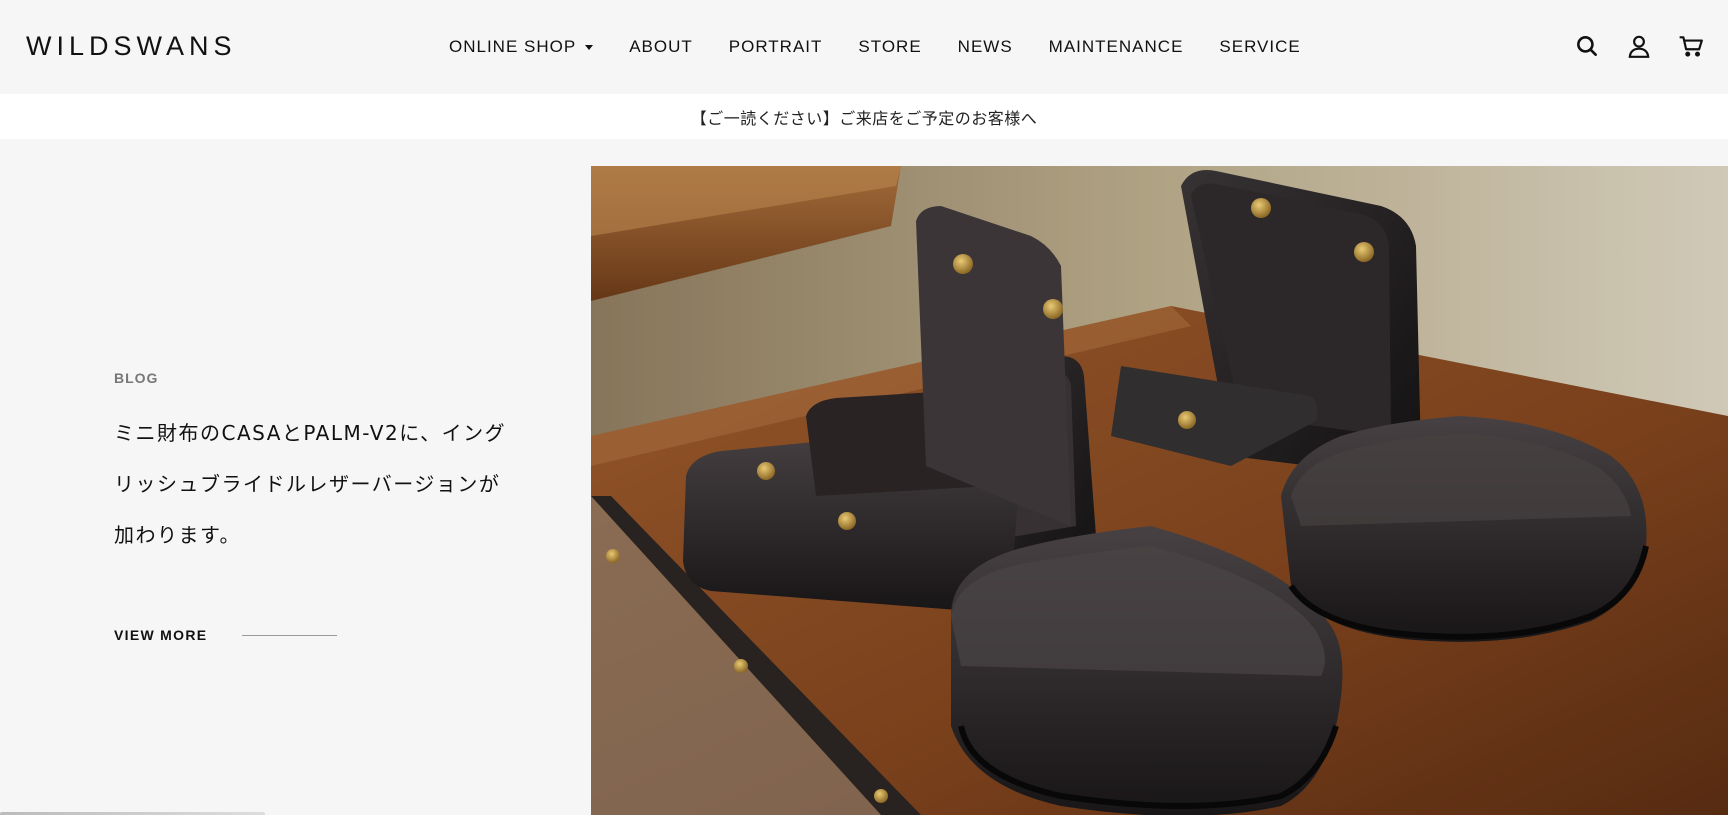  I want to click on nav-item-news: NEWS, so click(985, 47).